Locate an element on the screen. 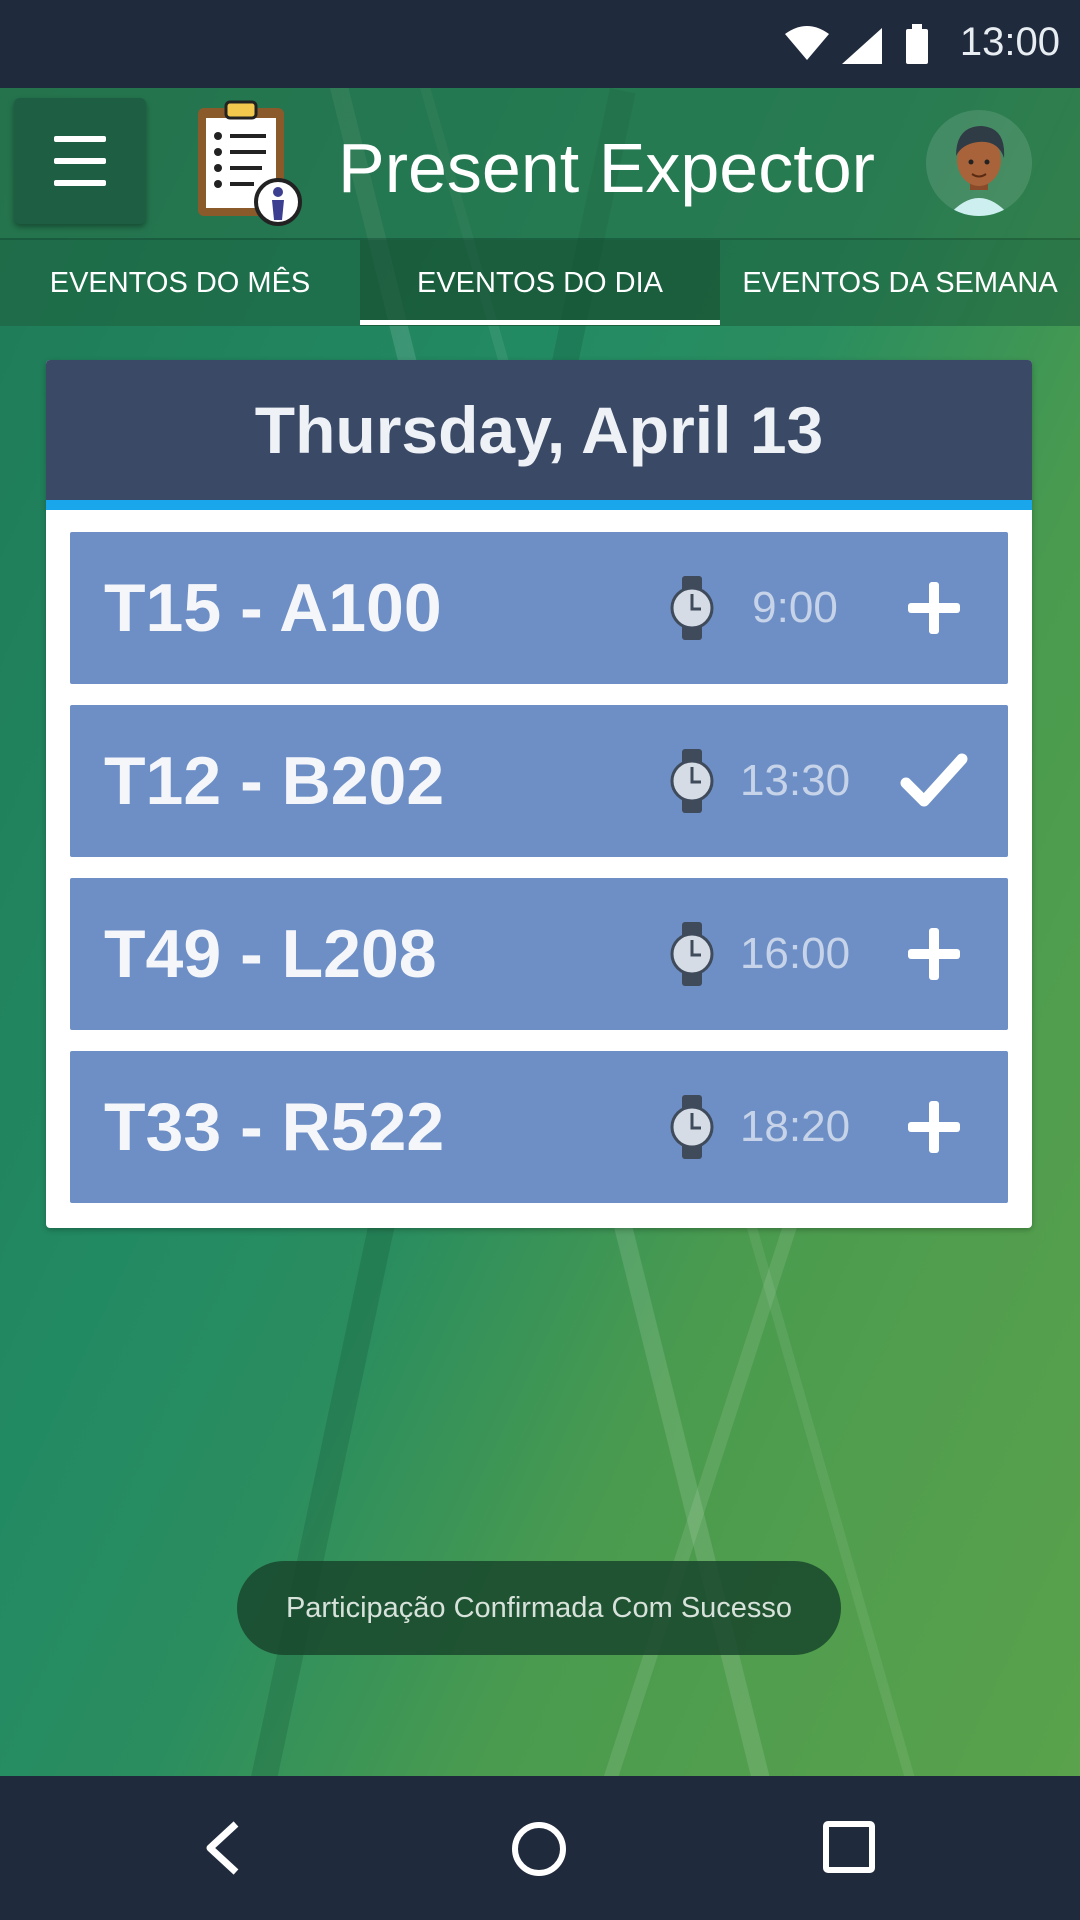 This screenshot has width=1080, height=1920. event-time: 16:00 is located at coordinates (795, 953).